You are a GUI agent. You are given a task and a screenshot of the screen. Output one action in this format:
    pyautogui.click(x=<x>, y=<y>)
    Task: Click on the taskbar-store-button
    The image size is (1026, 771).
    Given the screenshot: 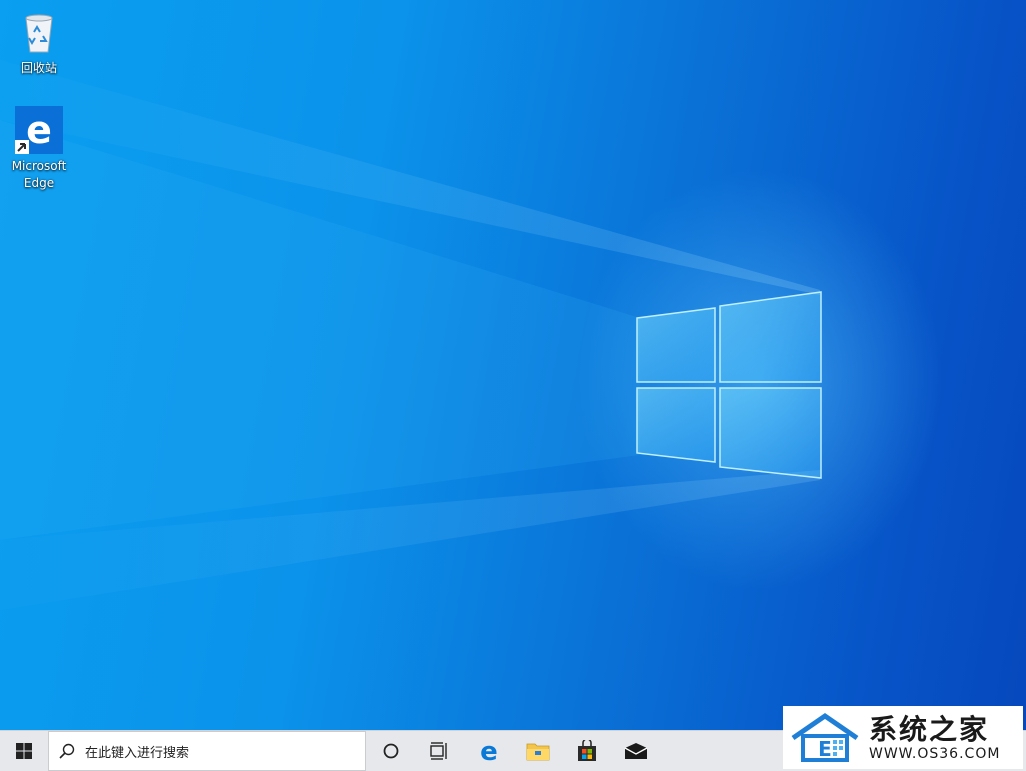 What is the action you would take?
    pyautogui.click(x=586, y=751)
    